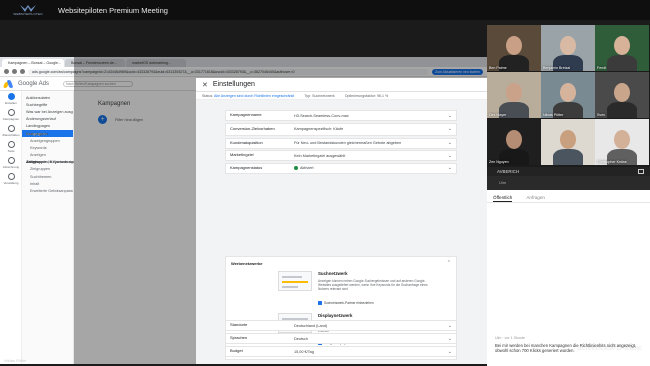  What do you see at coordinates (612, 162) in the screenshot?
I see `participant-name: Christopher Knüse` at bounding box center [612, 162].